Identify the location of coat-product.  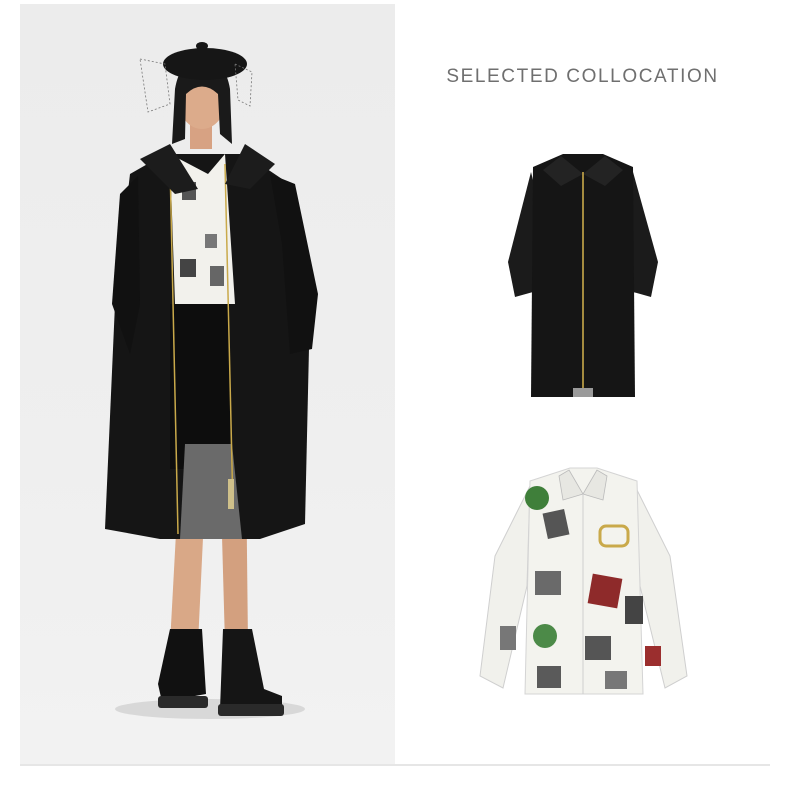
(583, 277).